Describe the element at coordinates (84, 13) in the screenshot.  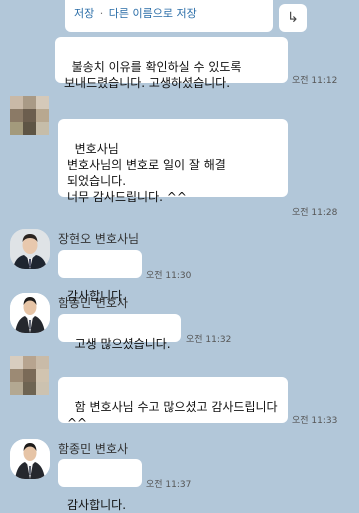
I see `save-link: 저장` at that location.